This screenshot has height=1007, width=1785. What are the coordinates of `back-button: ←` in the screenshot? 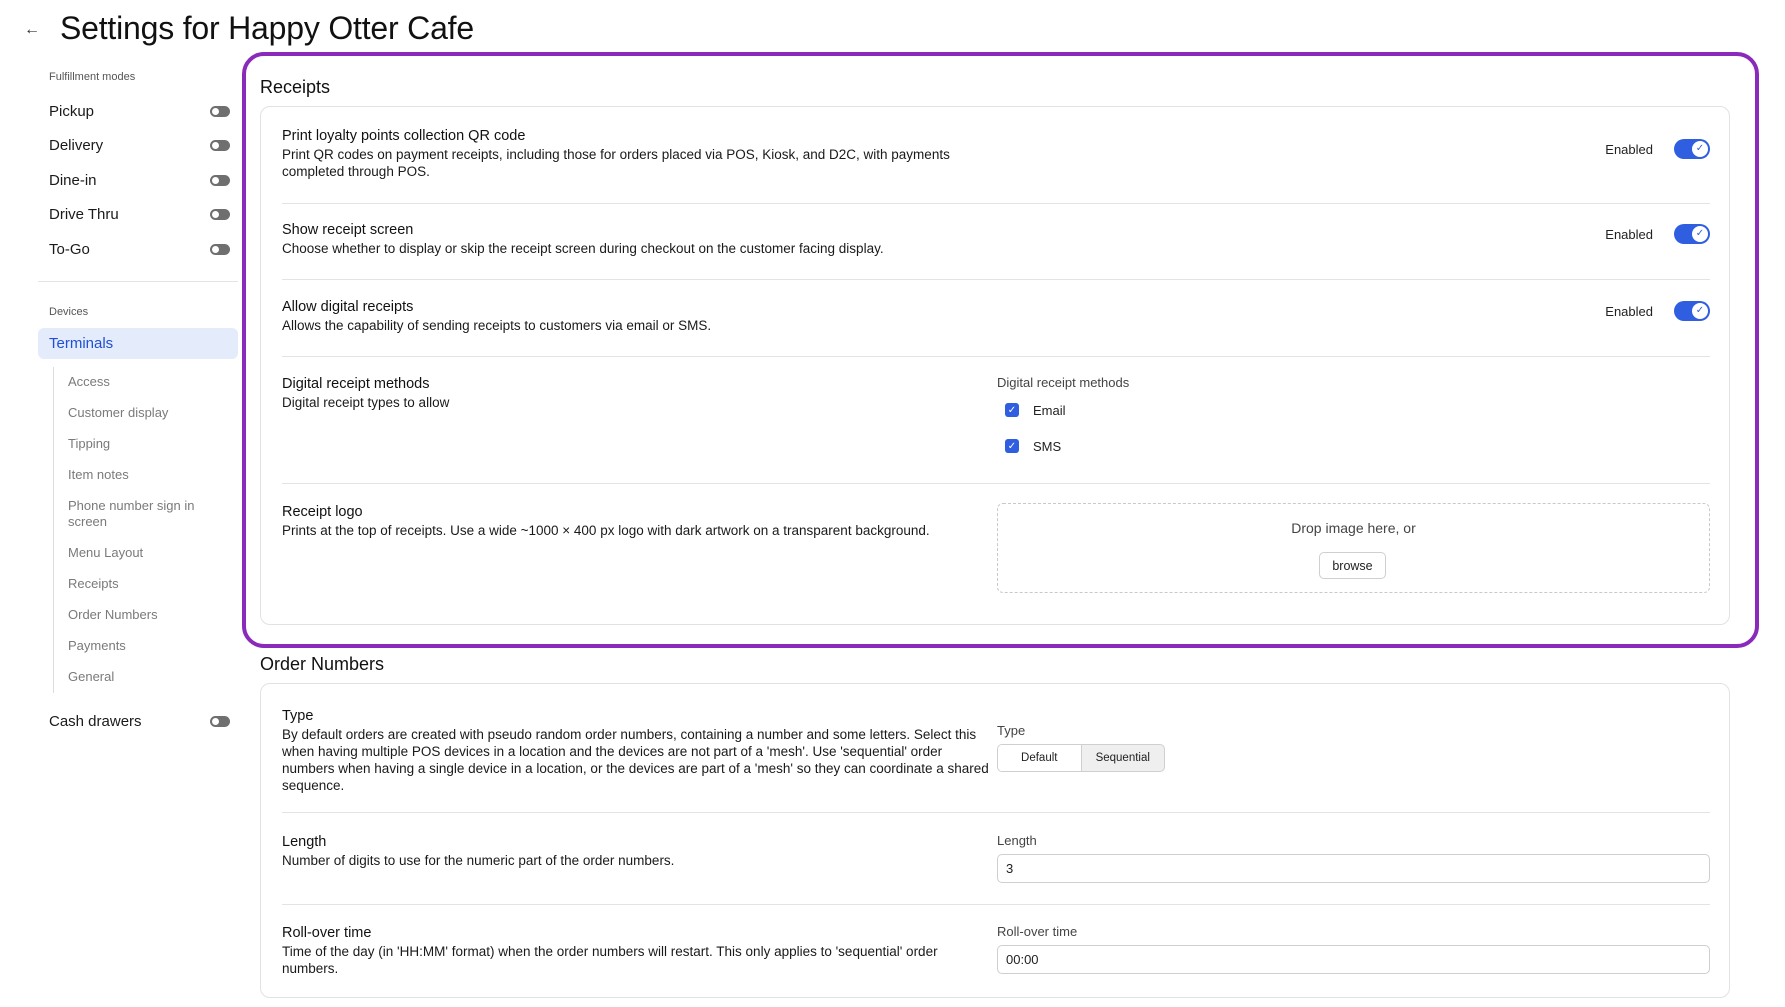 It's located at (32, 30).